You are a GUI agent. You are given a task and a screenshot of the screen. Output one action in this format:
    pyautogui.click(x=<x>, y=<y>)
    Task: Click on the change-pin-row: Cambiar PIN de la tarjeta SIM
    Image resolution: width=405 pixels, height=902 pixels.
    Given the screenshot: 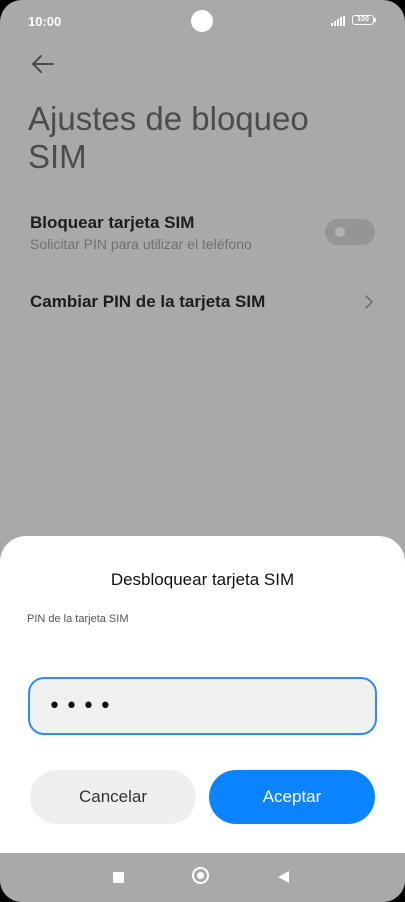 What is the action you would take?
    pyautogui.click(x=205, y=302)
    